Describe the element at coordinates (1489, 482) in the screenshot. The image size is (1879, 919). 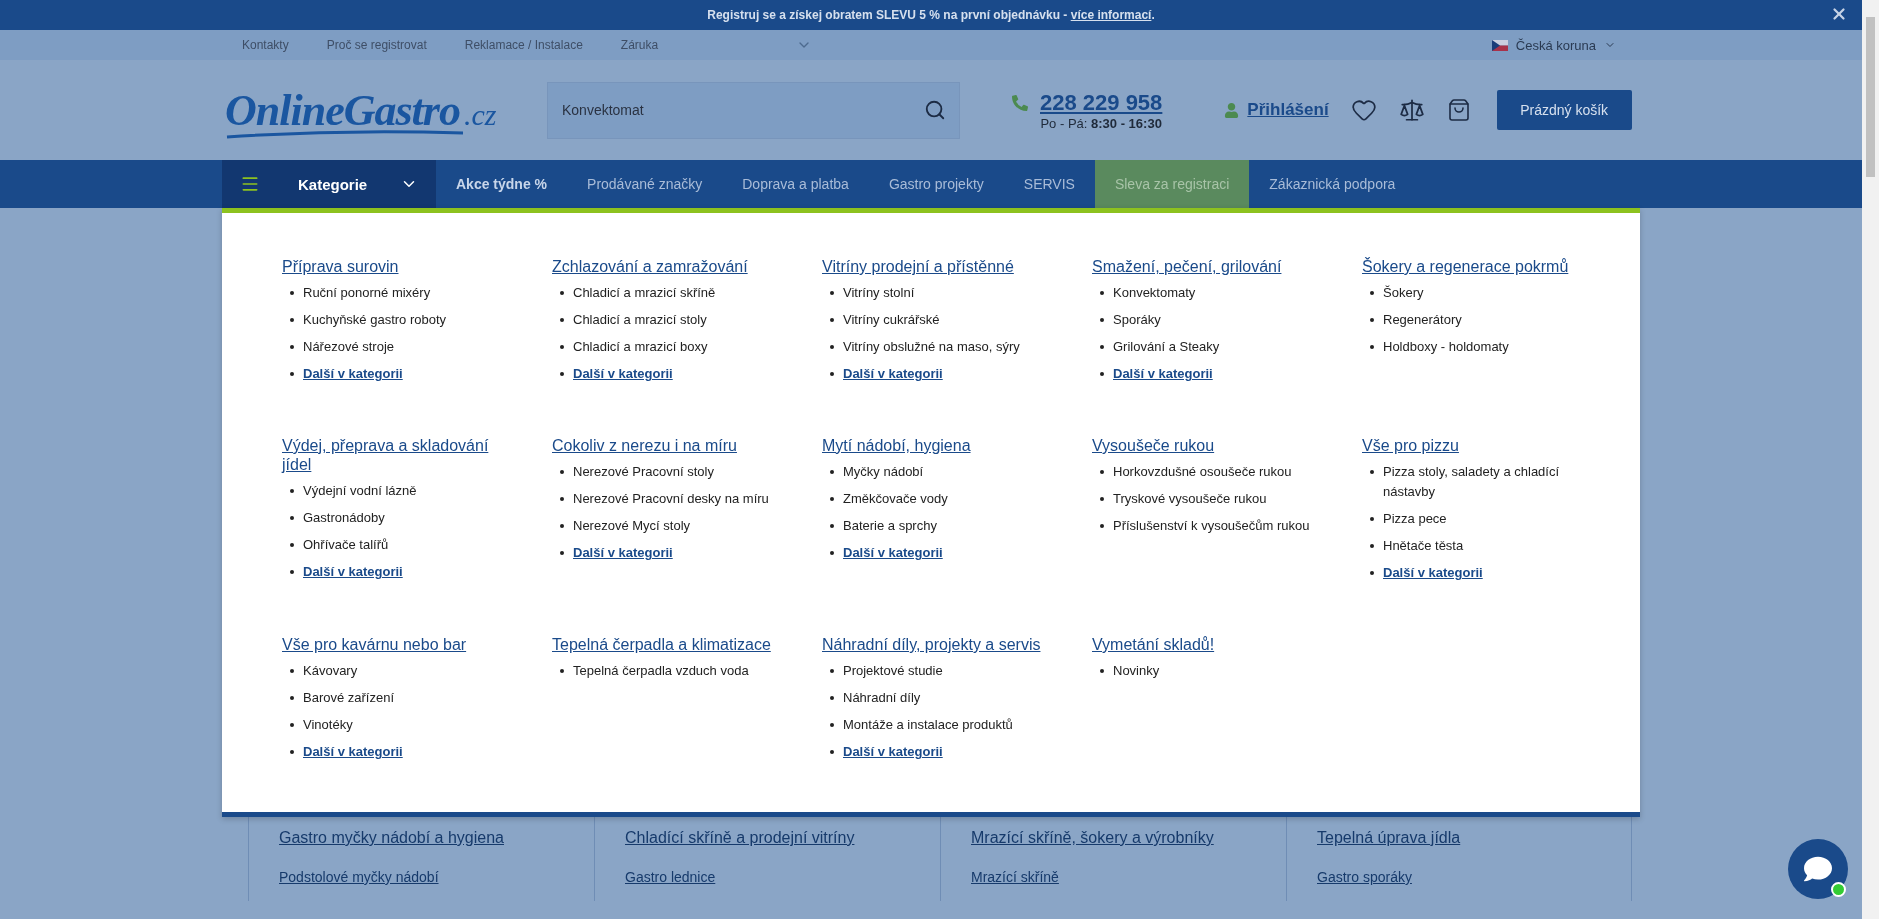
I see `subcategory-link: Pizza stoly, saladety a chladící nástavby` at that location.